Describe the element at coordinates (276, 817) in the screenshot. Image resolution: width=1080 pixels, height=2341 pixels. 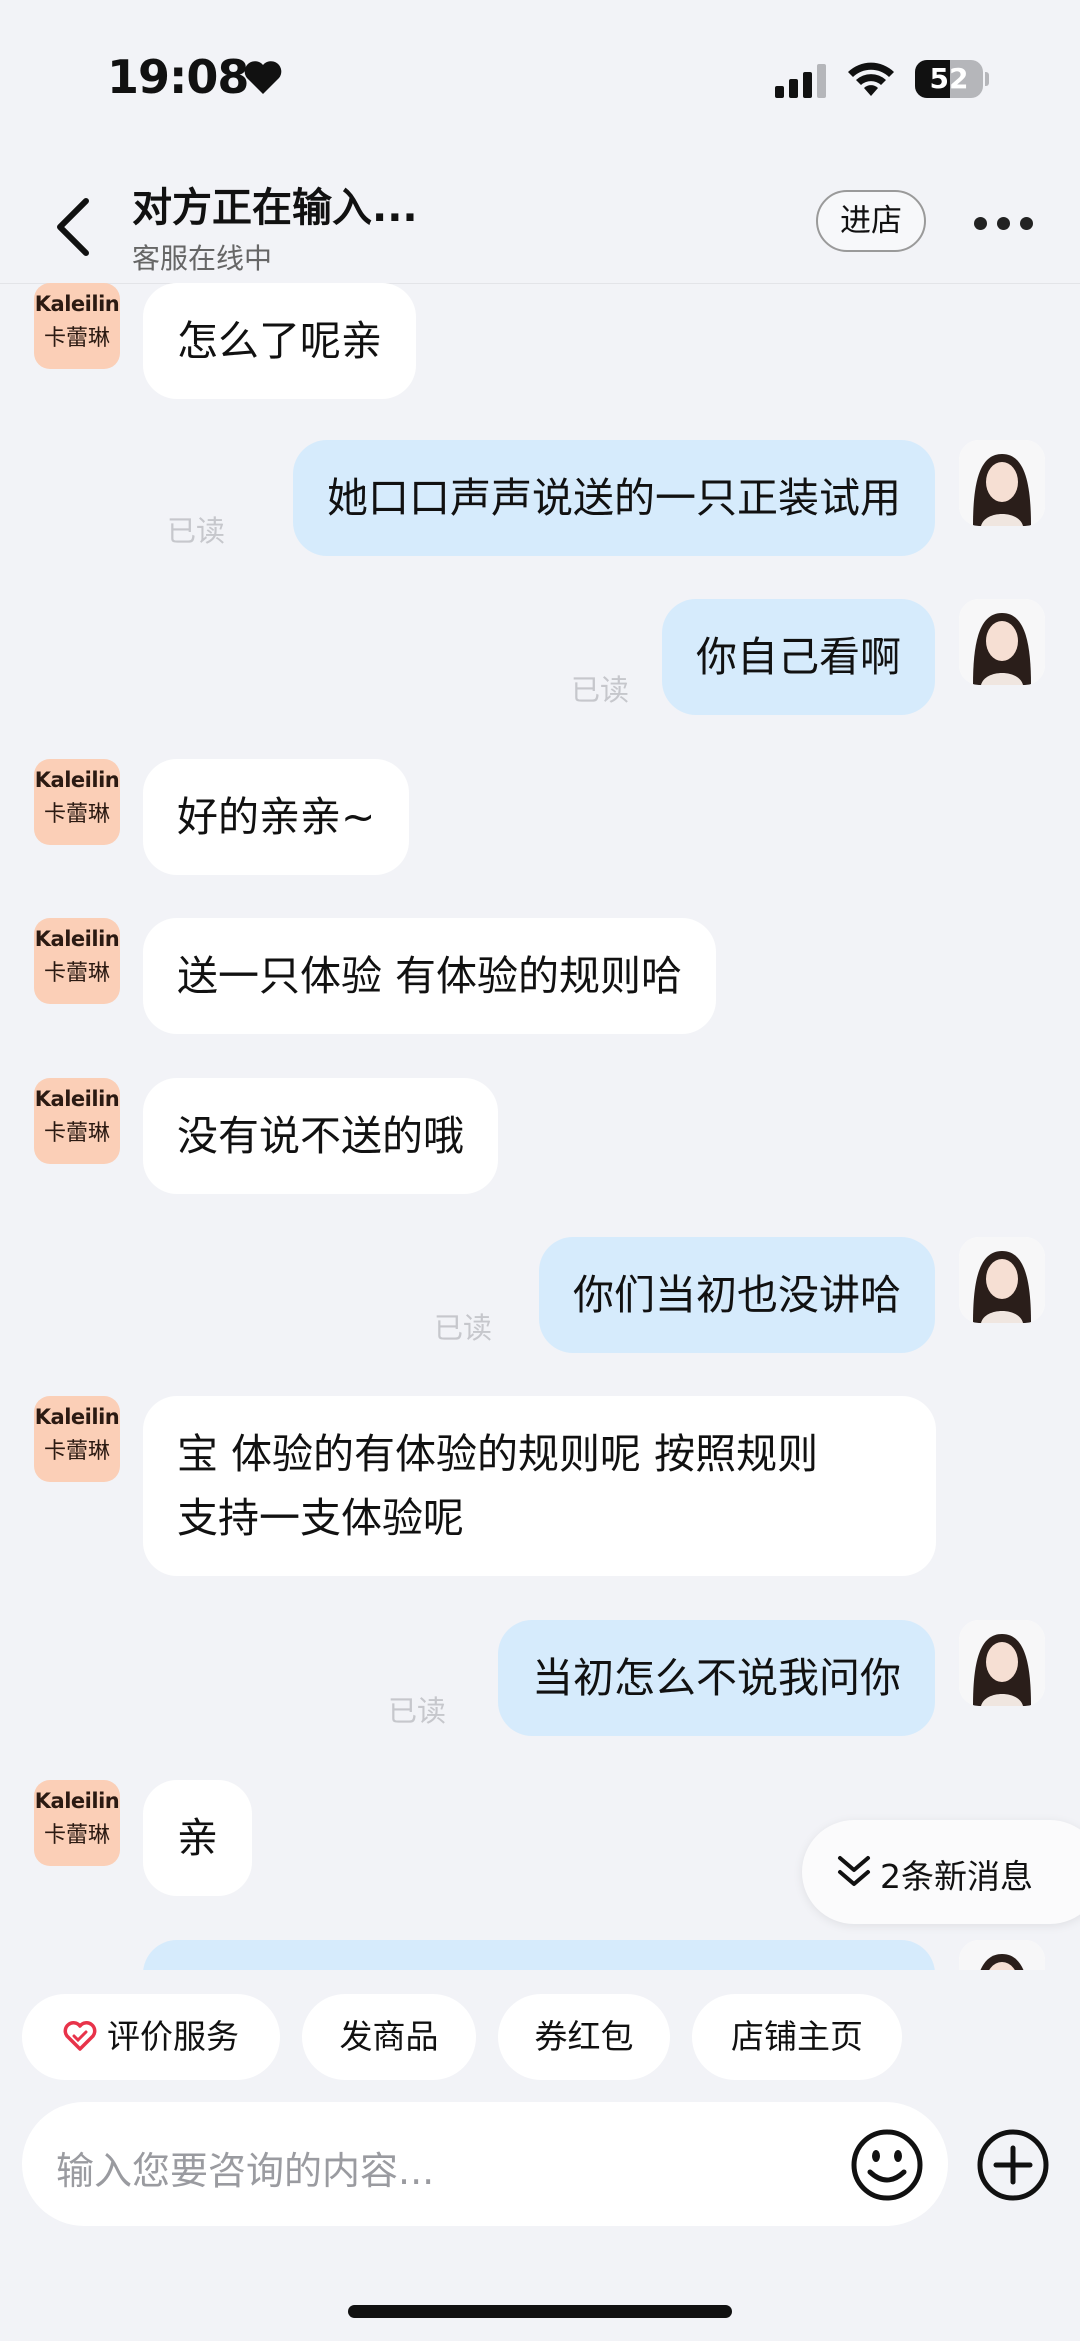
I see `message-bubble: 好的亲亲~` at that location.